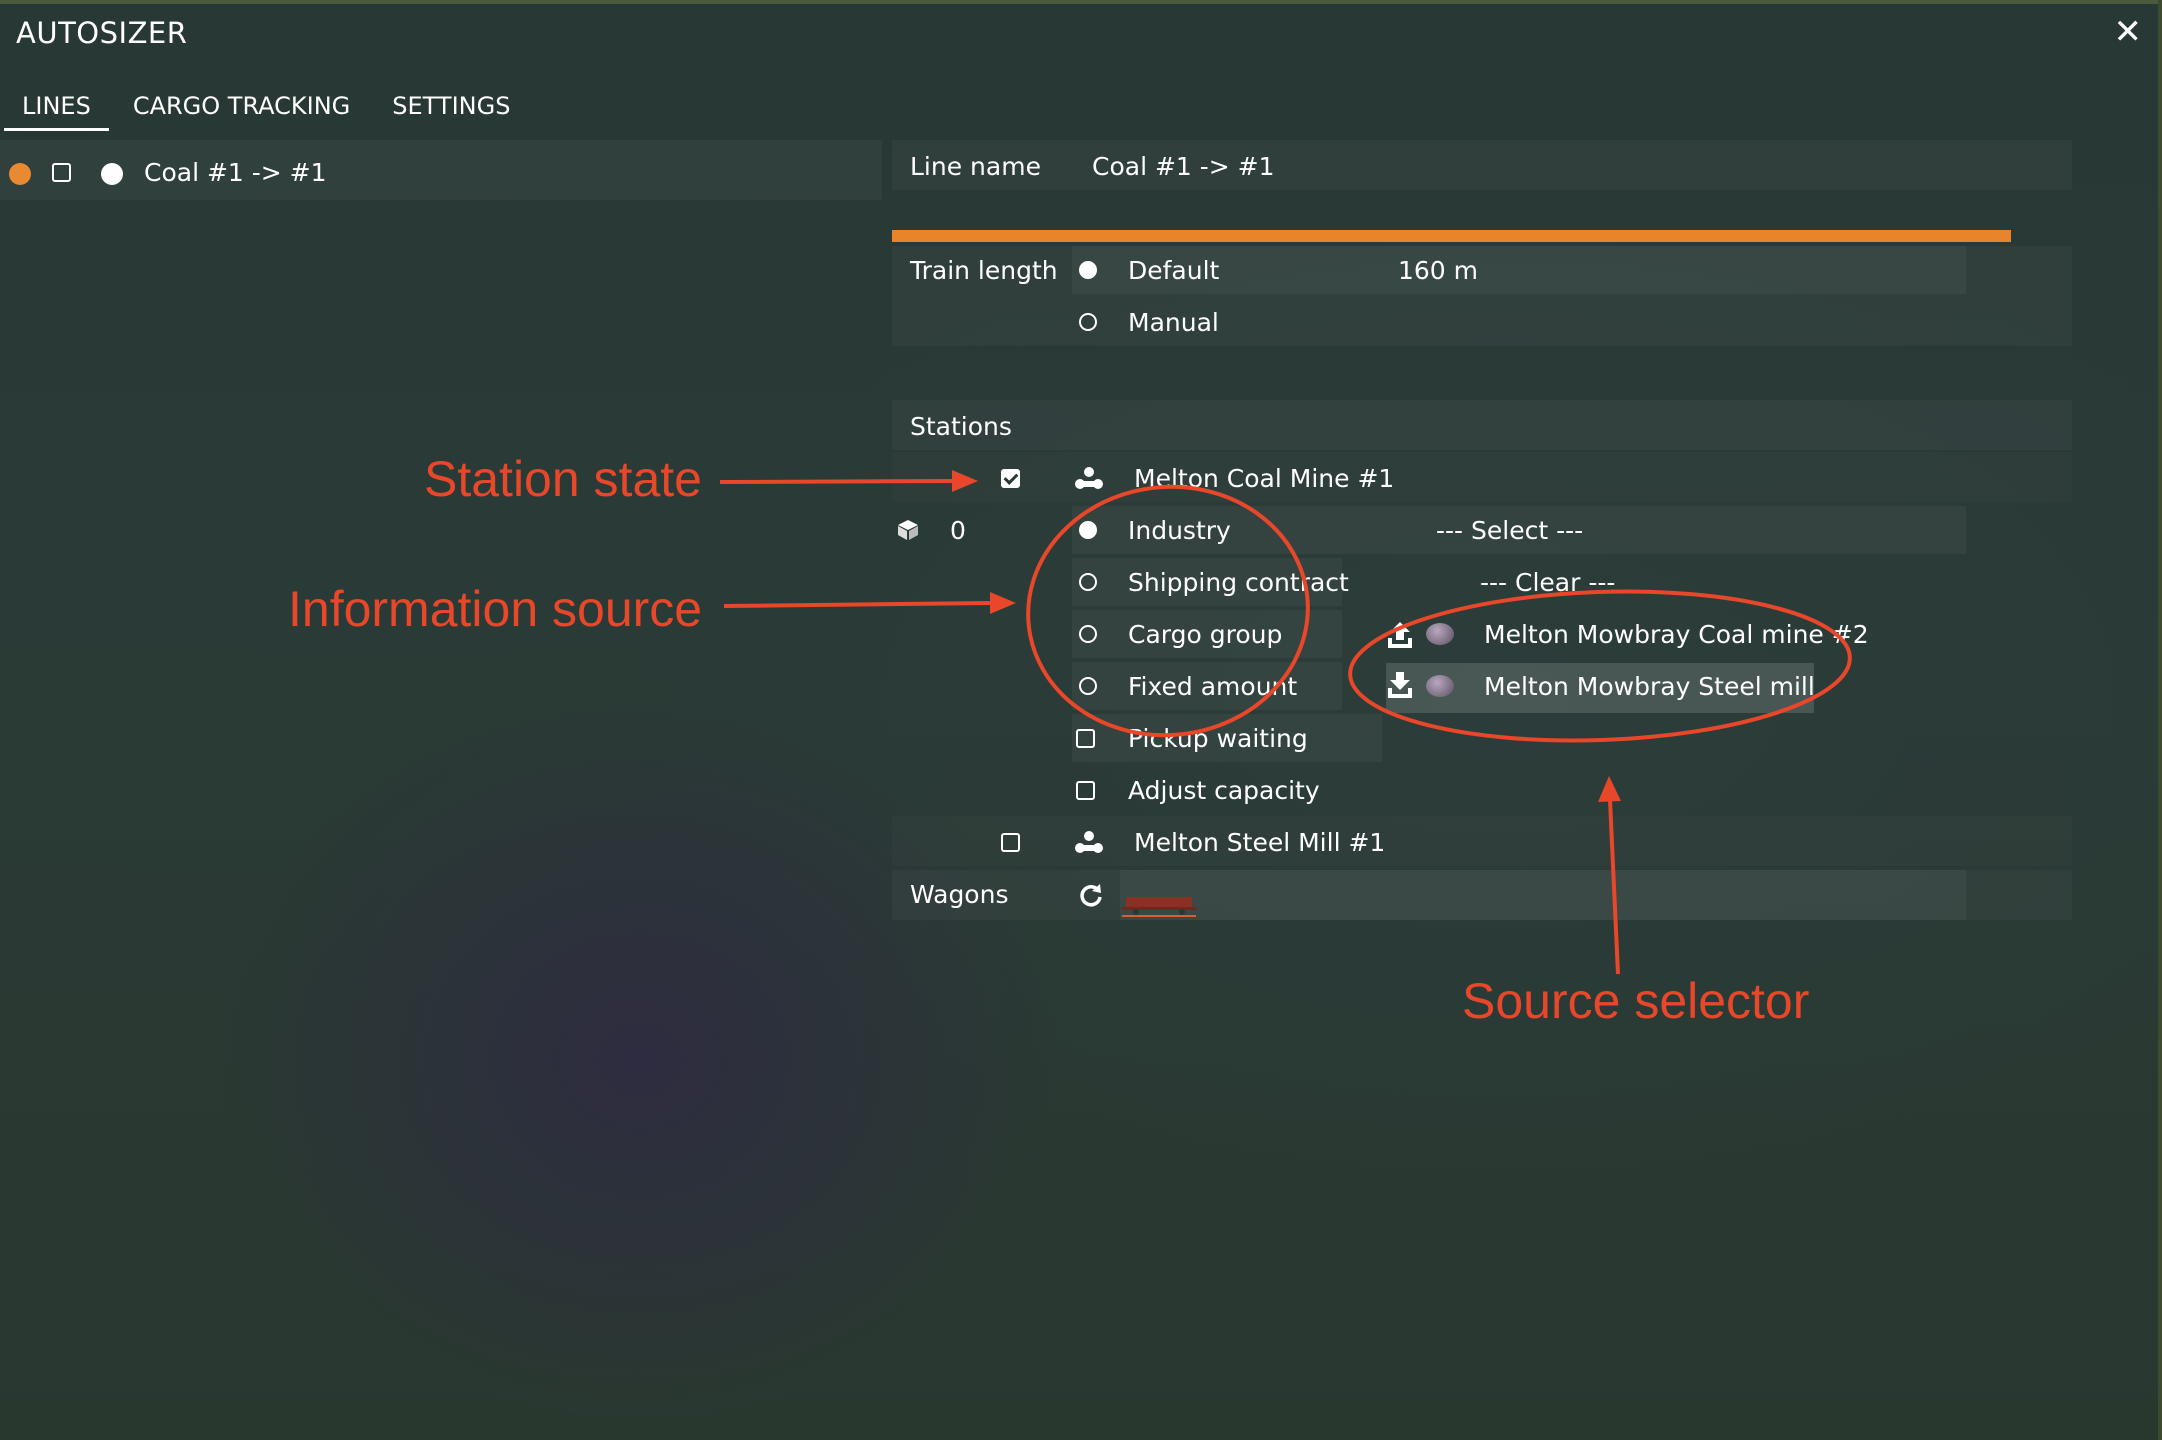  Describe the element at coordinates (1168, 611) in the screenshot. I see `annotation-ellipse-information-source` at that location.